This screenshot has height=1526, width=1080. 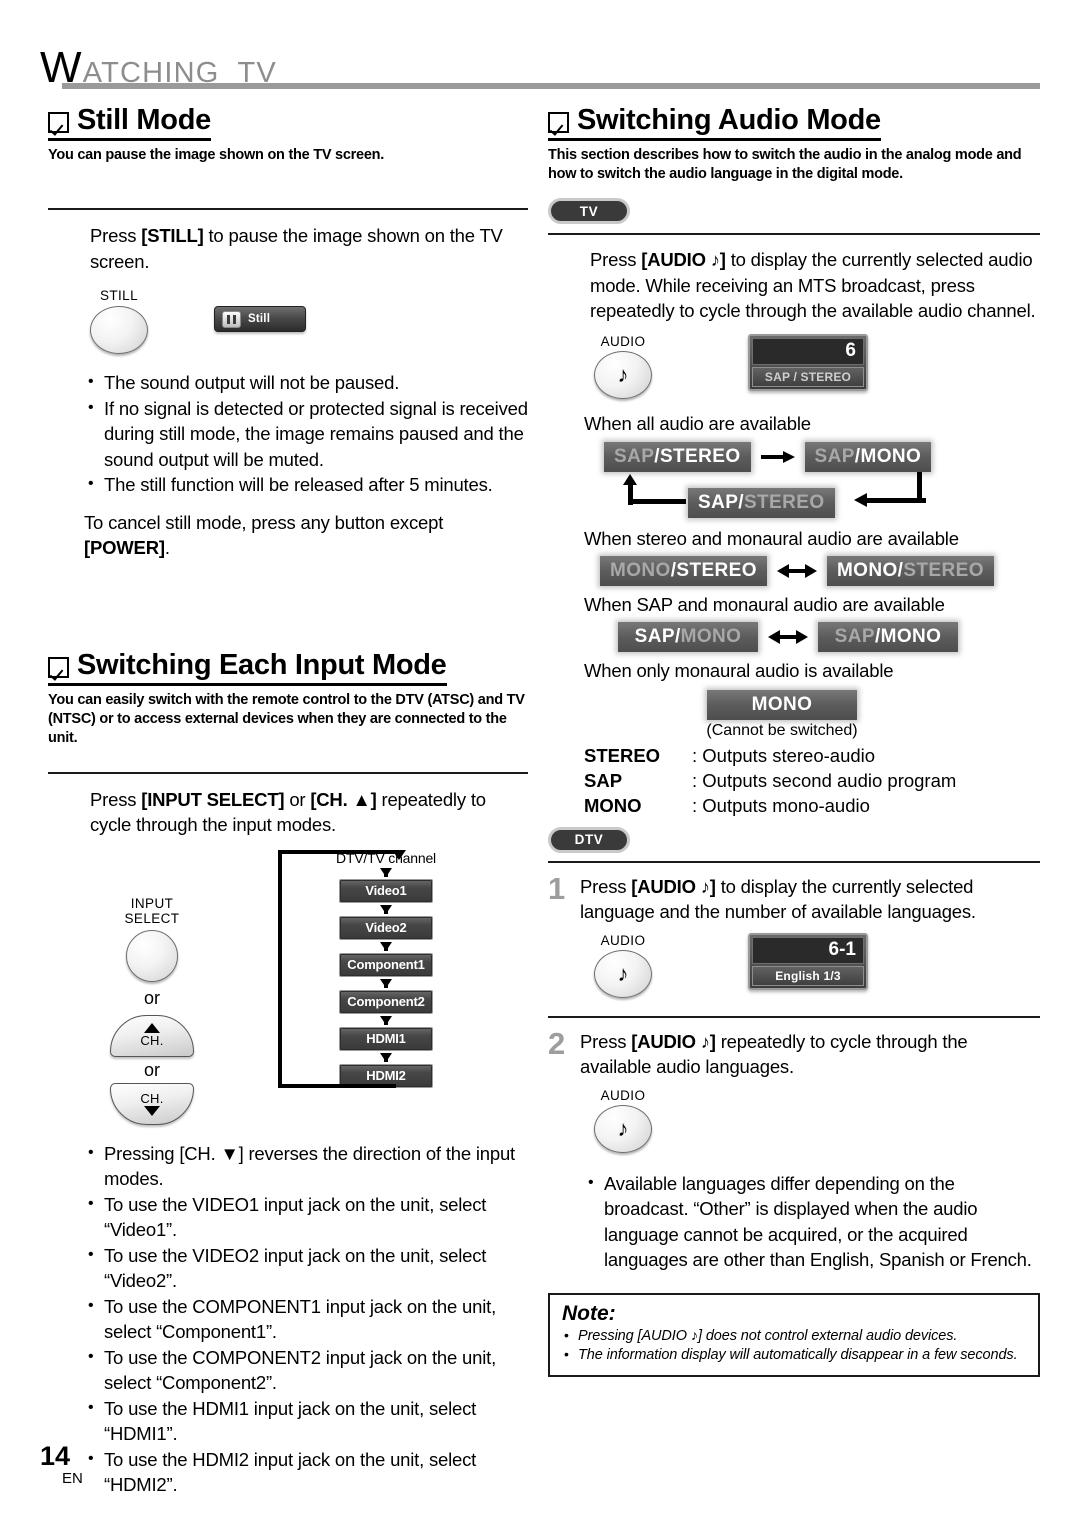 I want to click on or-label-1: or, so click(x=151, y=997).